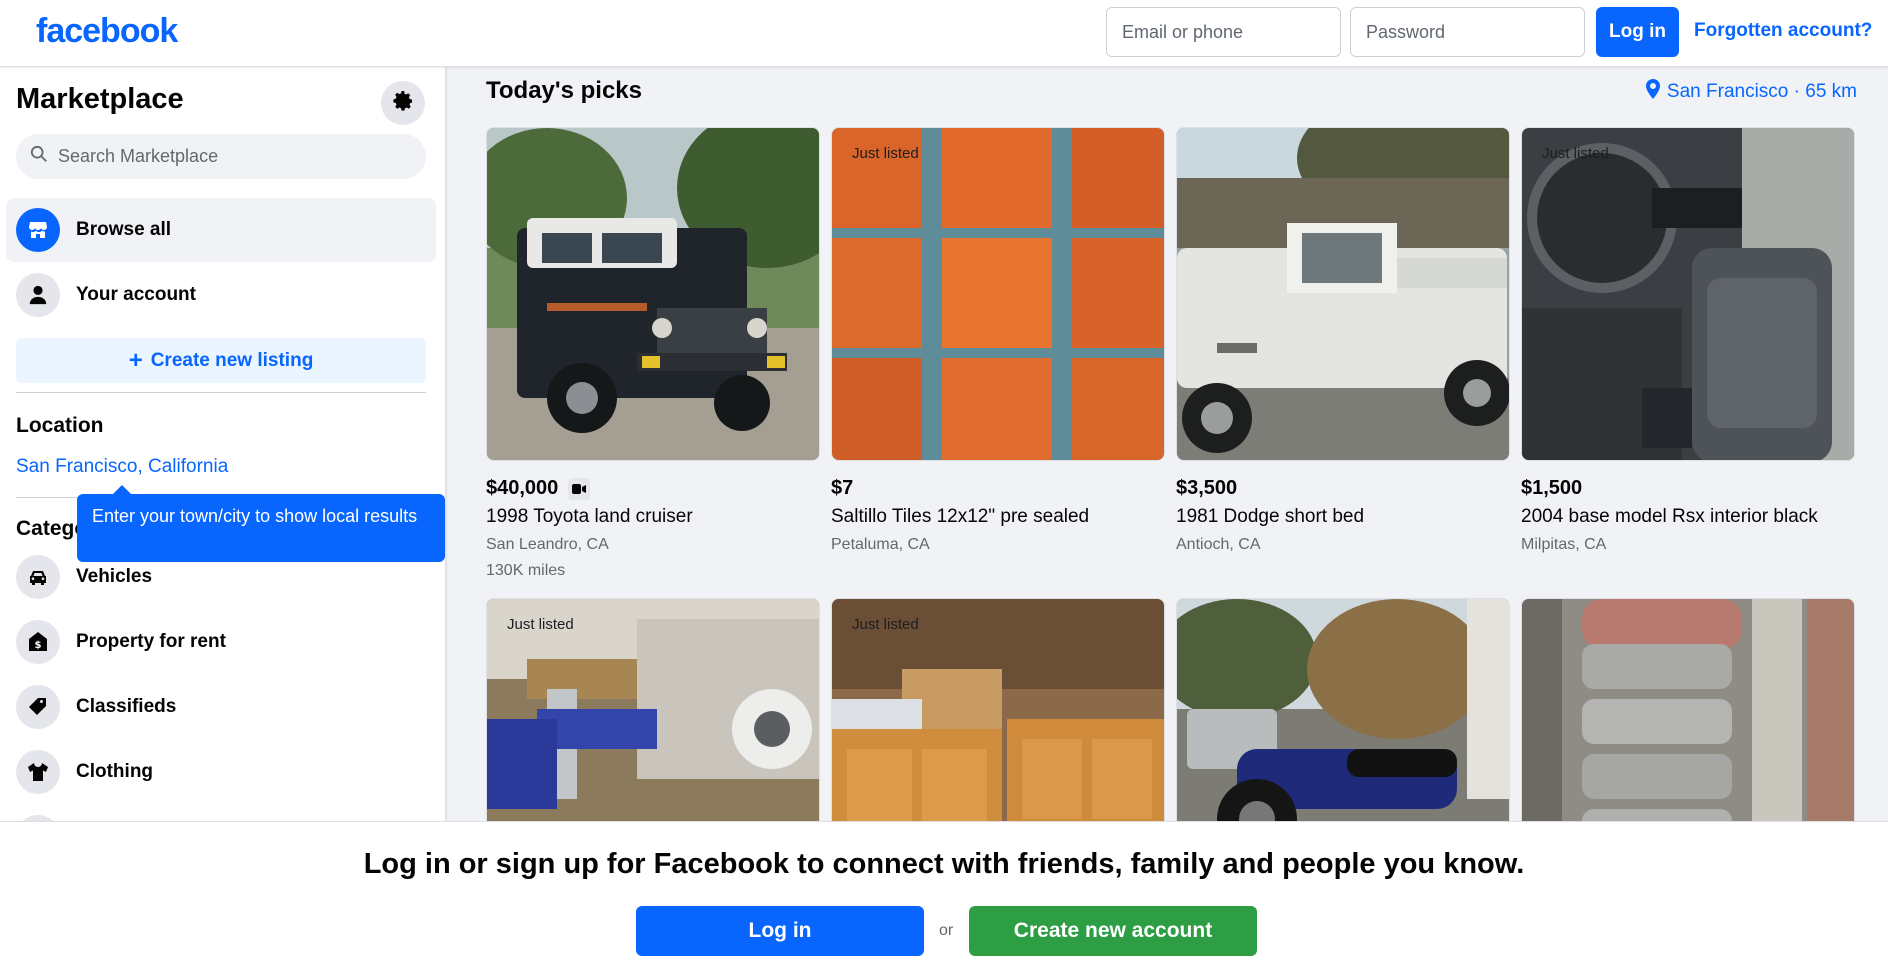 This screenshot has width=1888, height=976. What do you see at coordinates (1467, 32) in the screenshot?
I see `password-field` at bounding box center [1467, 32].